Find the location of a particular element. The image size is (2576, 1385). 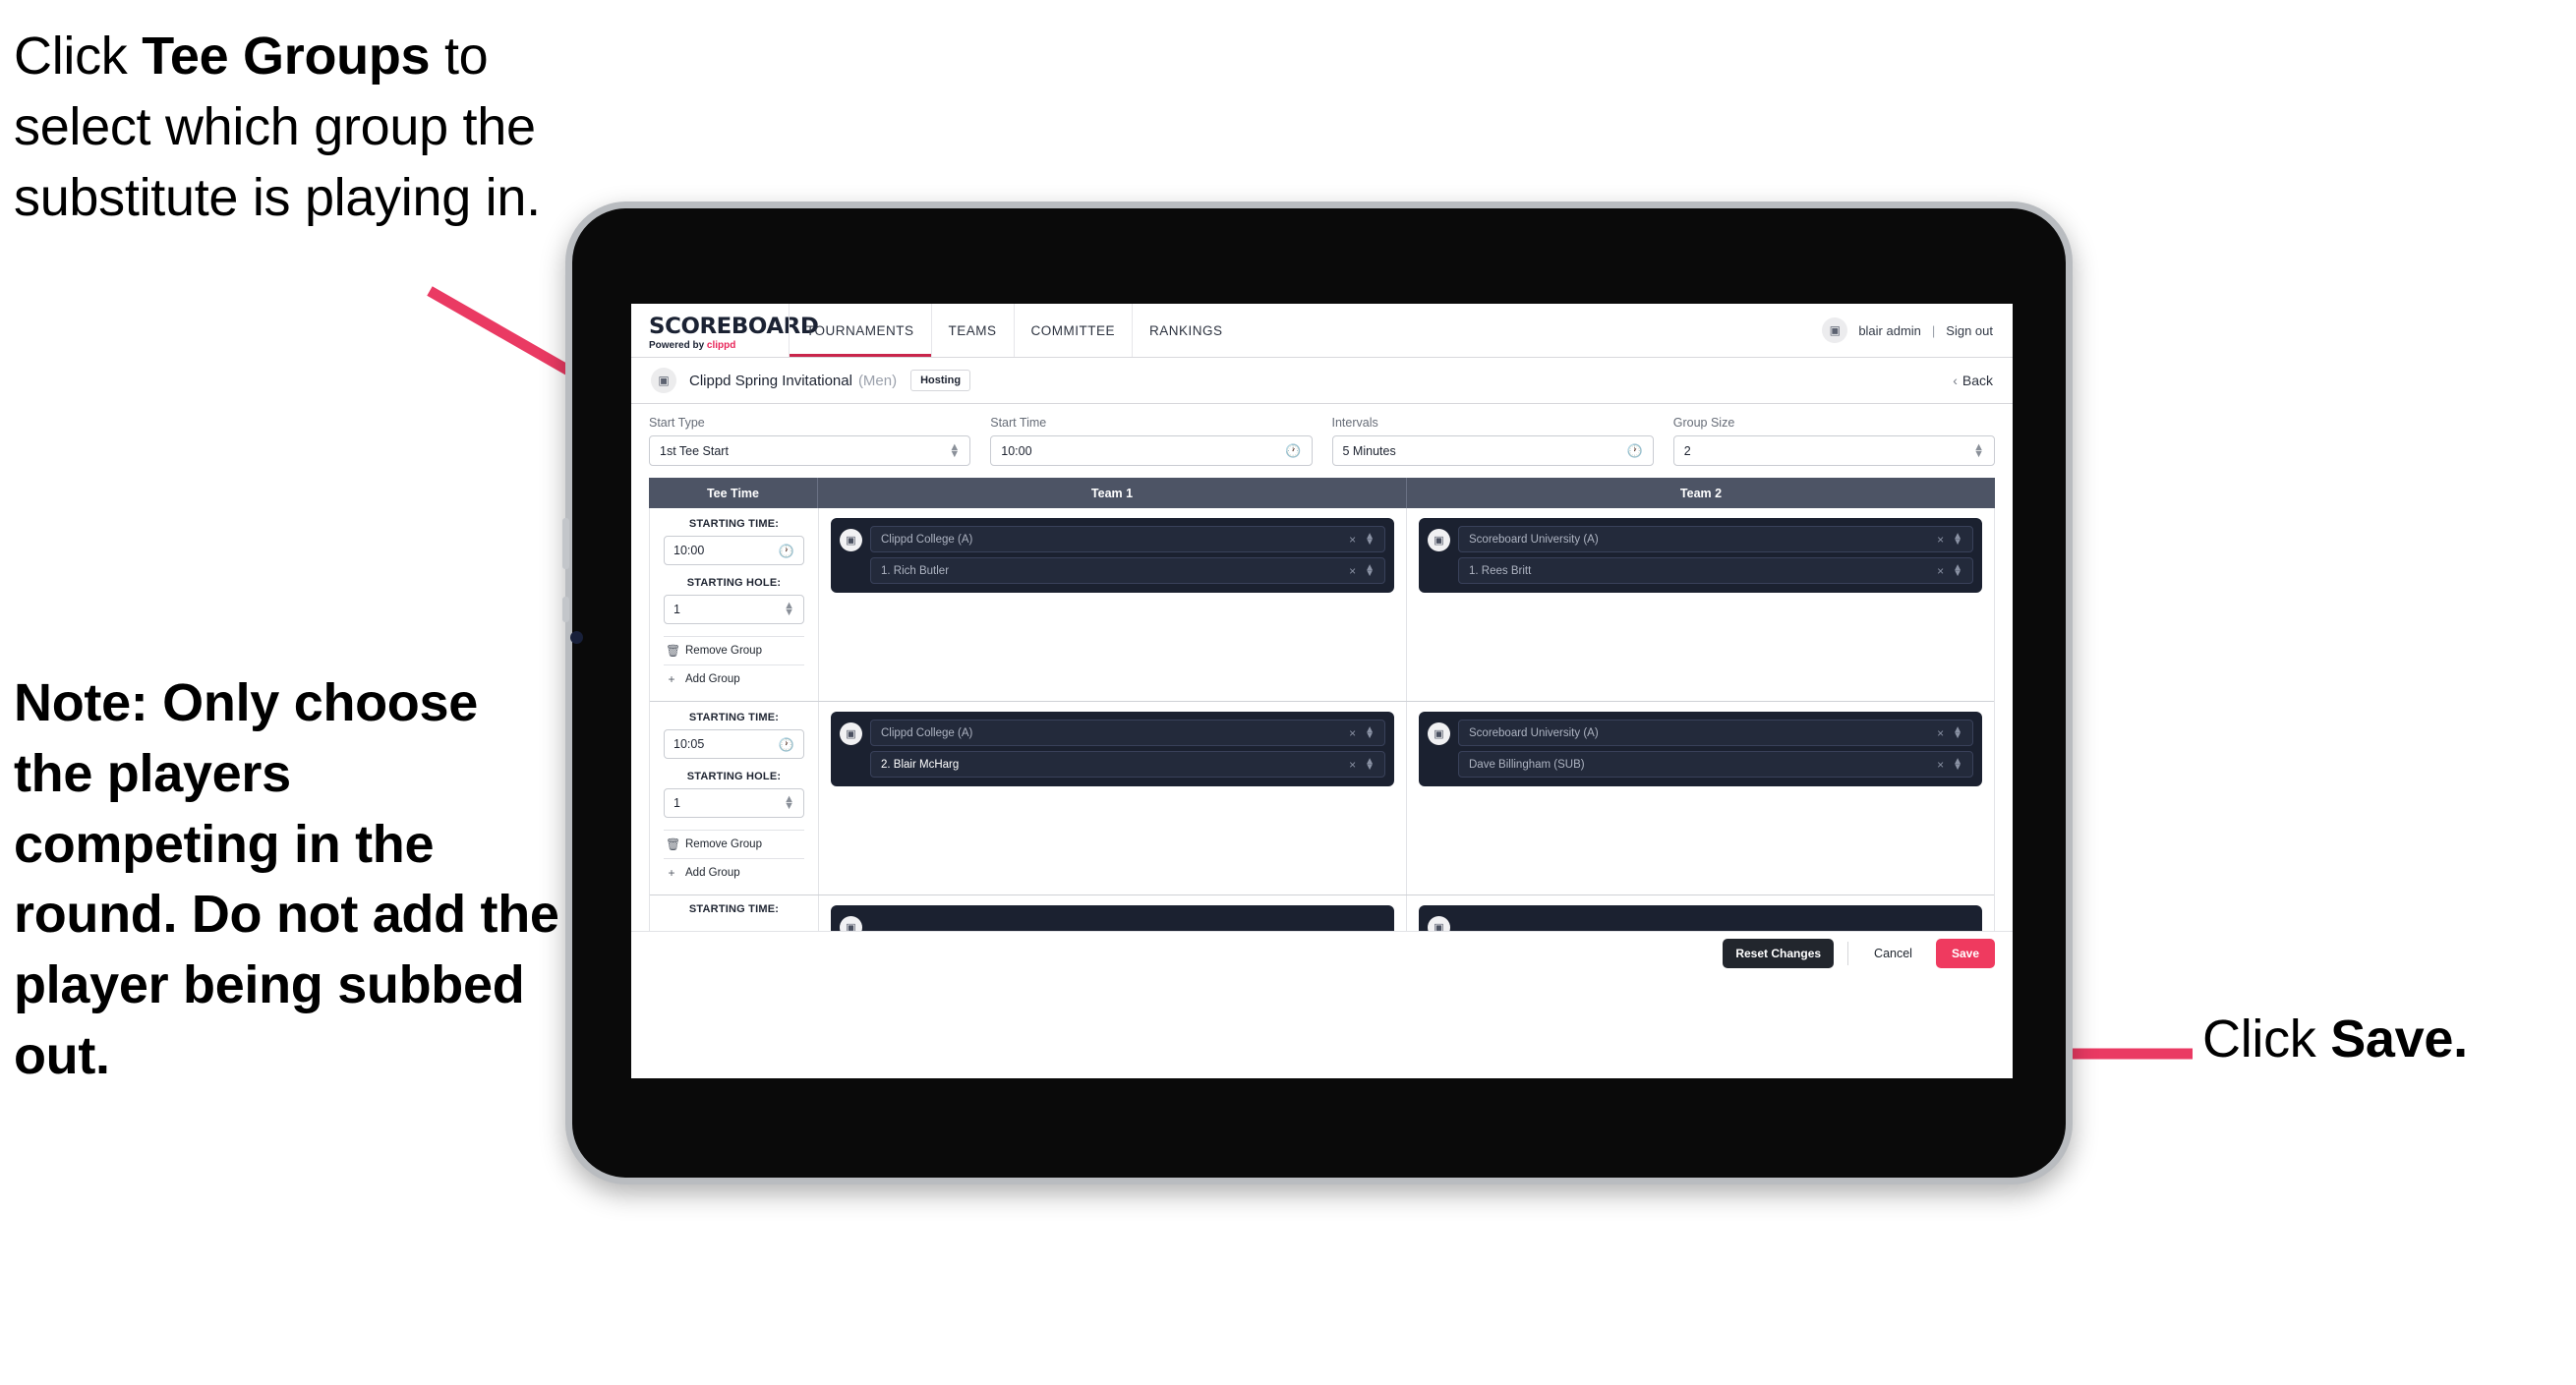

sign-out-link: Sign out is located at coordinates (1969, 331).